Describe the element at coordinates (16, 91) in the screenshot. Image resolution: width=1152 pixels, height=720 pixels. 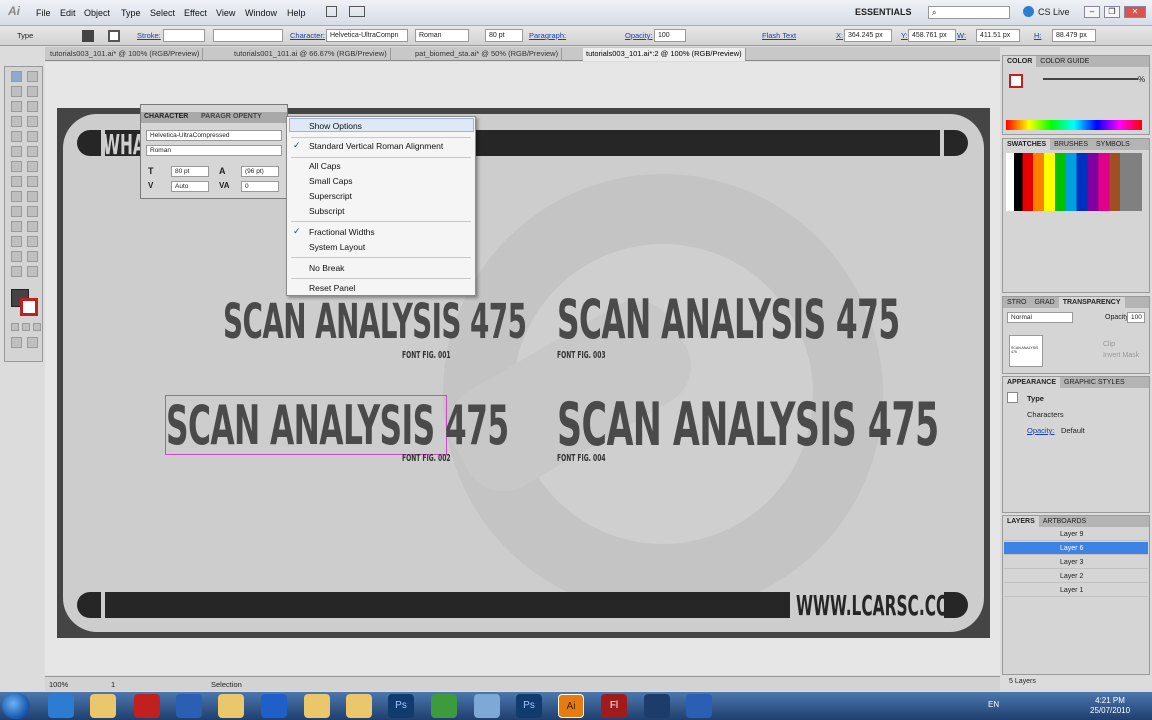
I see `magic-wand-tool-icon` at that location.